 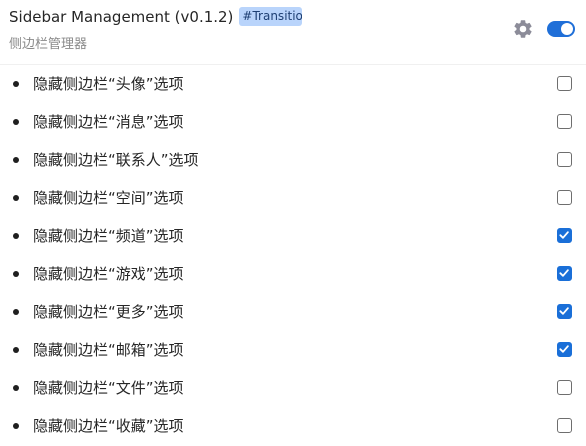 What do you see at coordinates (108, 236) in the screenshot?
I see `option-label: 隐藏侧边栏“频道”选项` at bounding box center [108, 236].